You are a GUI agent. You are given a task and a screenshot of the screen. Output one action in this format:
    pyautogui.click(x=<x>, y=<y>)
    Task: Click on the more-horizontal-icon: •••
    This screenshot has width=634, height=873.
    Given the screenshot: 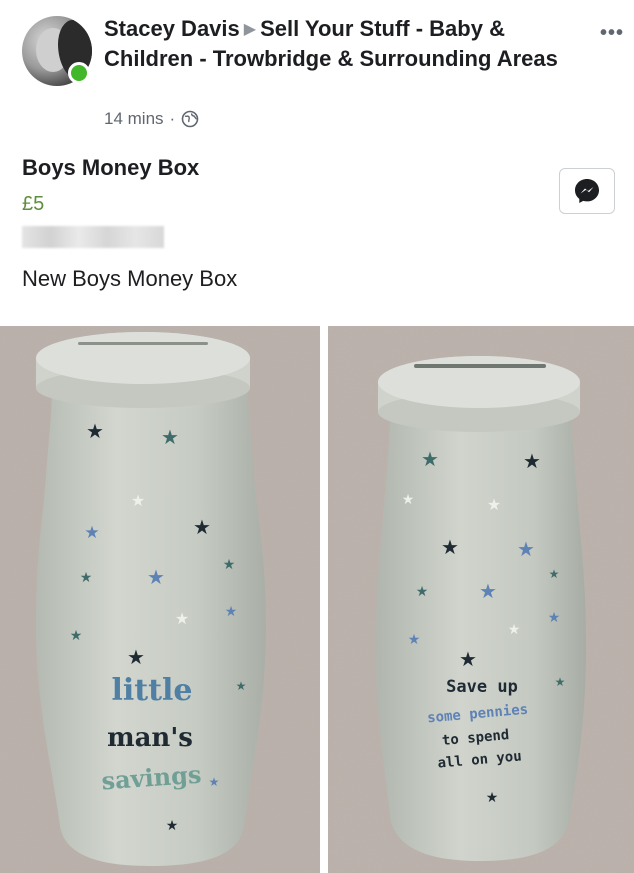 What is the action you would take?
    pyautogui.click(x=612, y=33)
    